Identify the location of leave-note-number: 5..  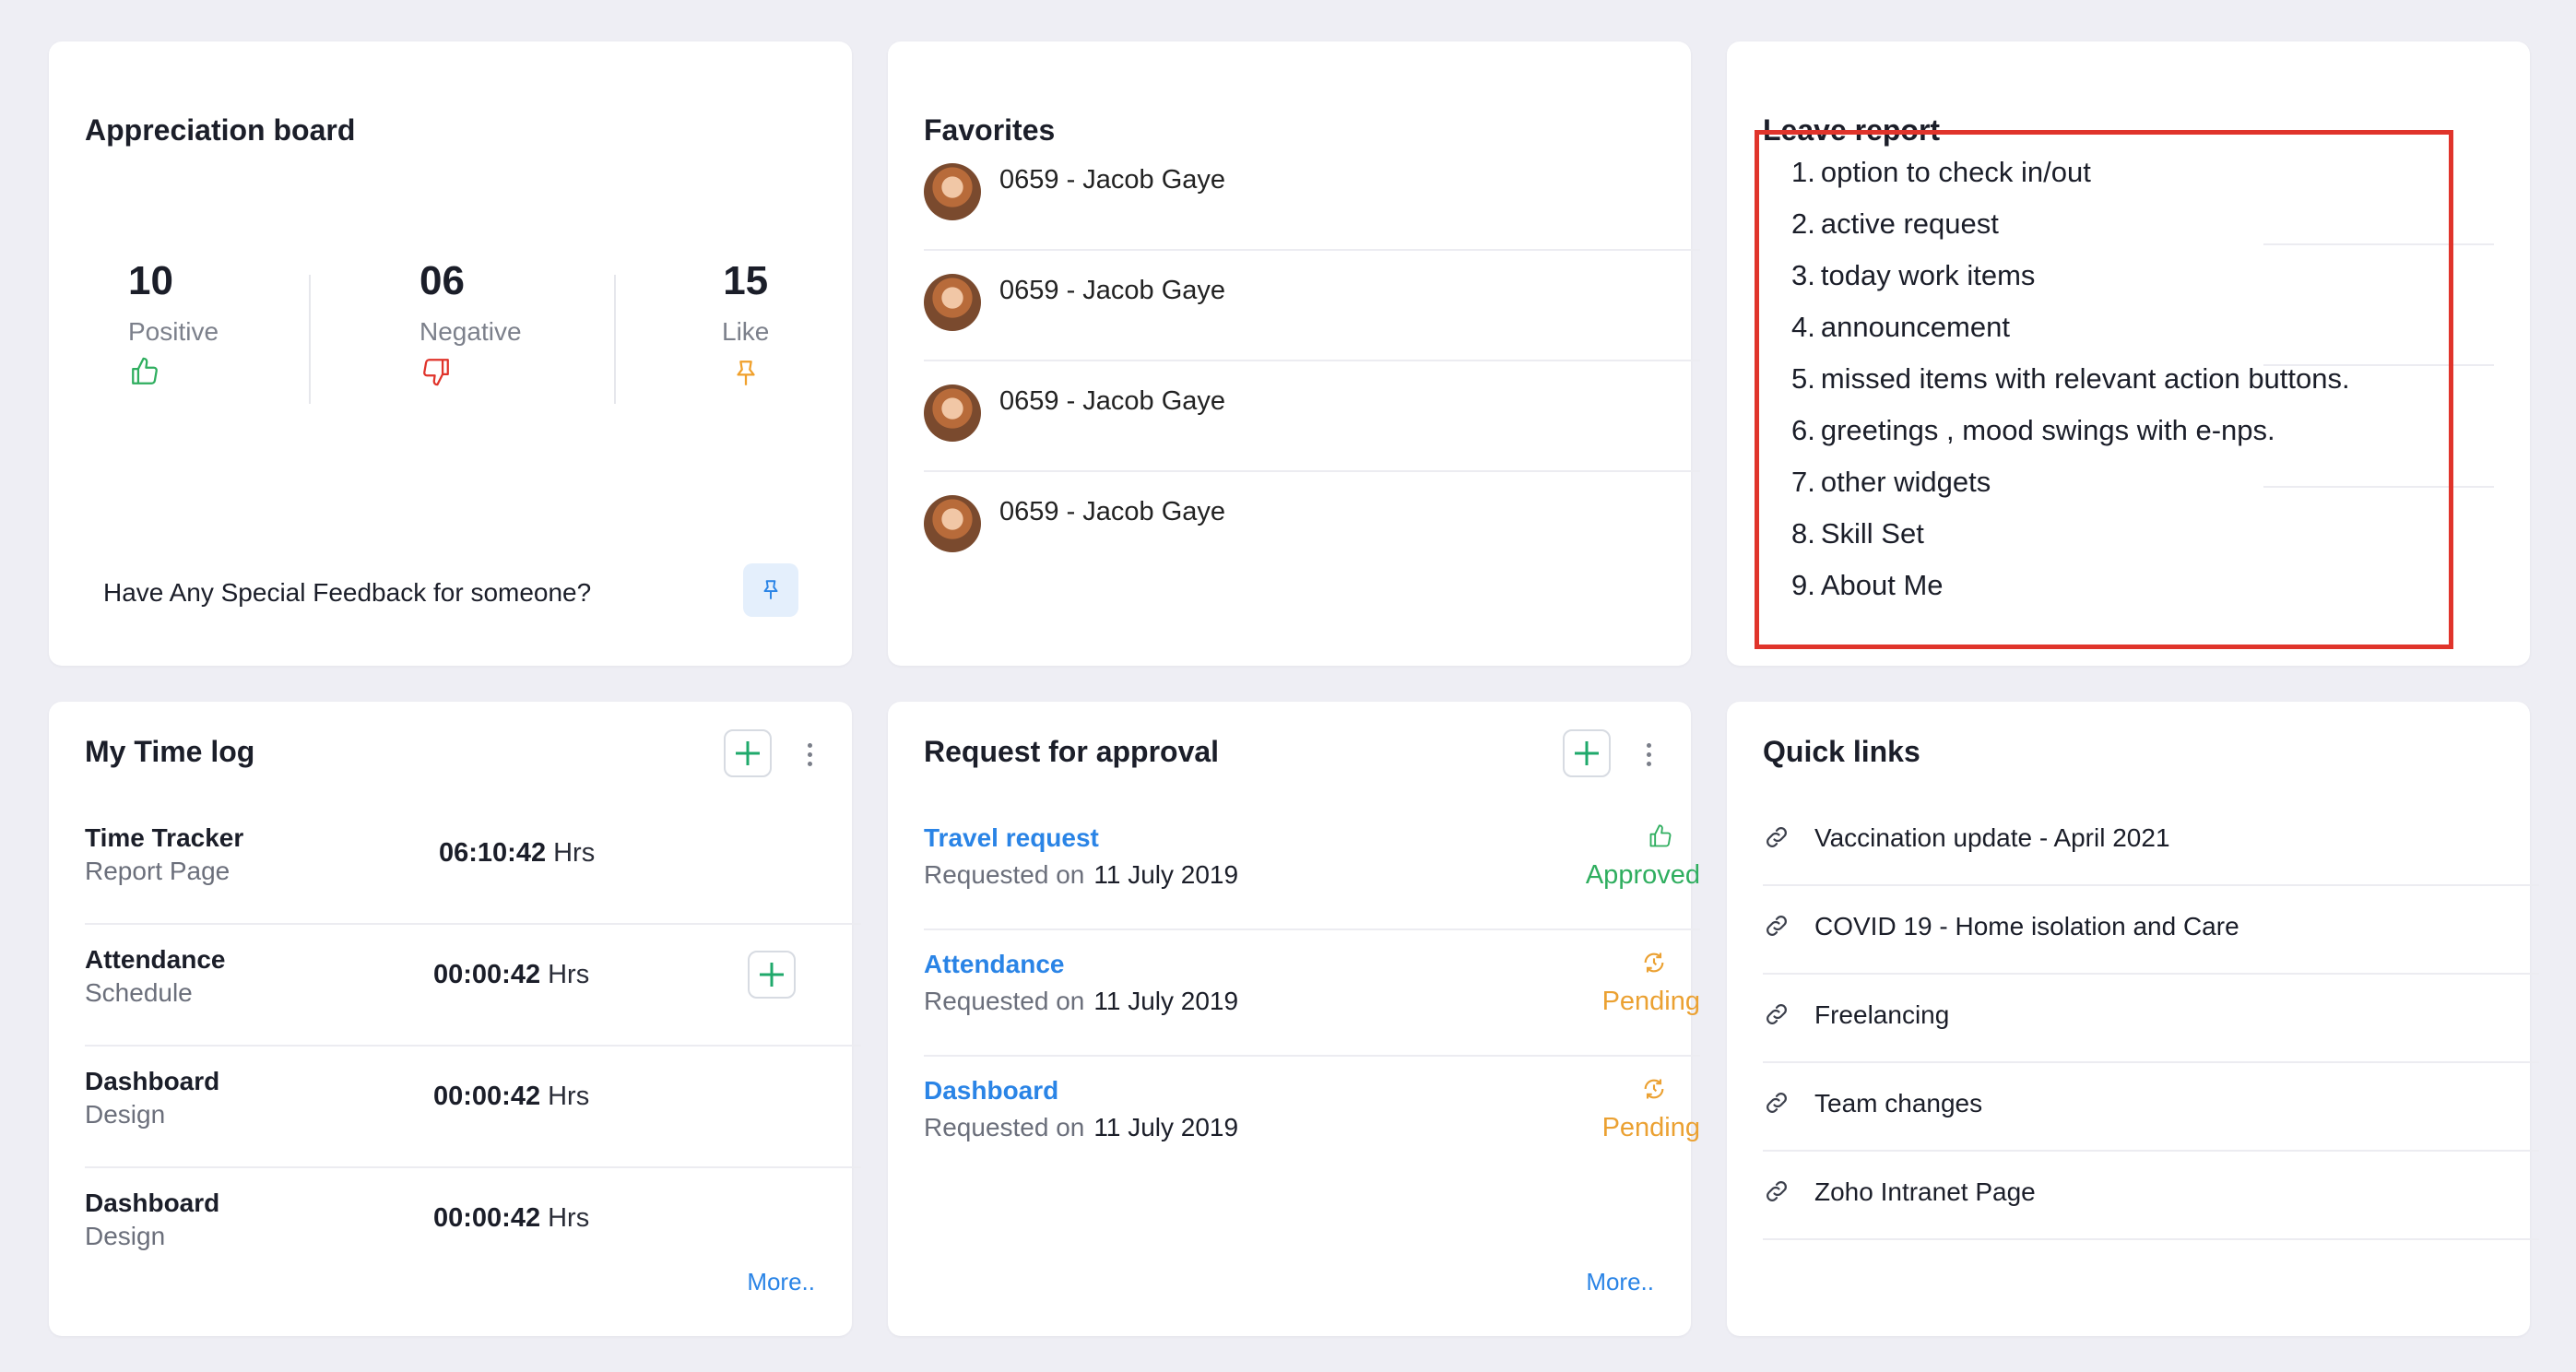
(1803, 378).